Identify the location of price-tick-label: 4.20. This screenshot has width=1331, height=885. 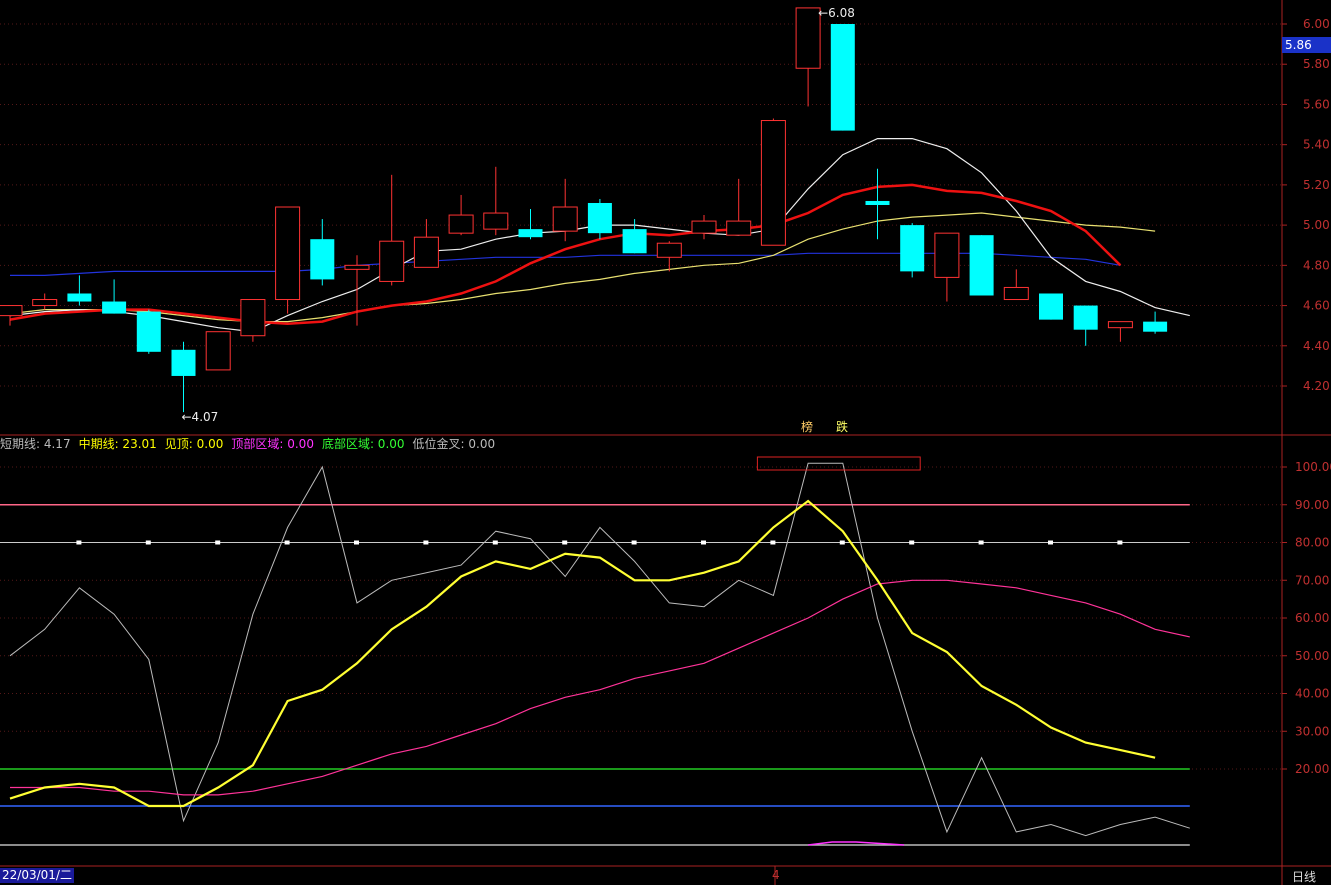
(1316, 386).